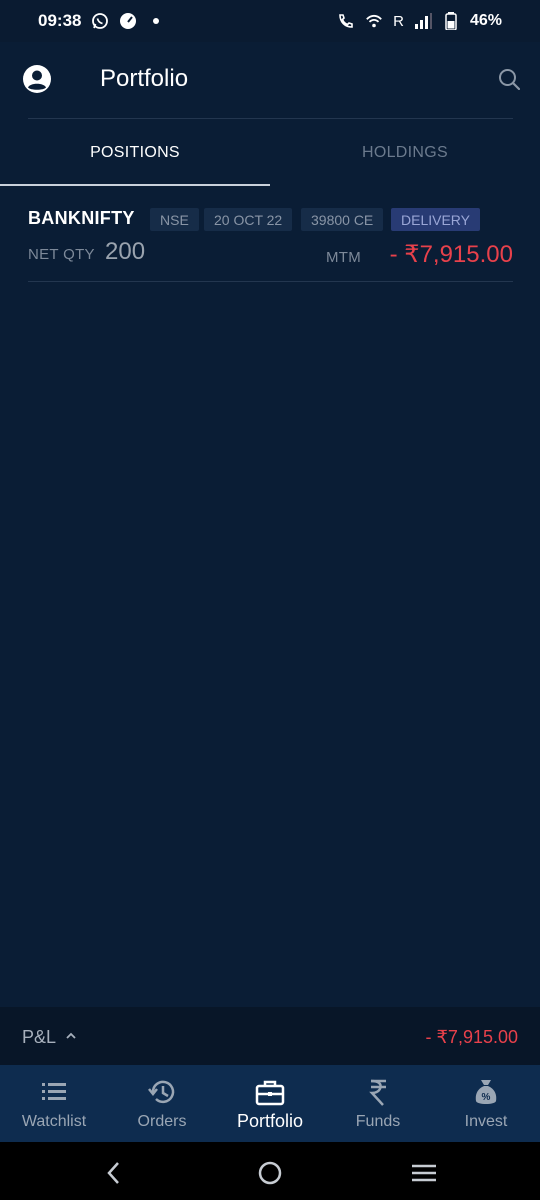 The width and height of the screenshot is (540, 1200). Describe the element at coordinates (344, 257) in the screenshot. I see `mtm-label: MTM` at that location.